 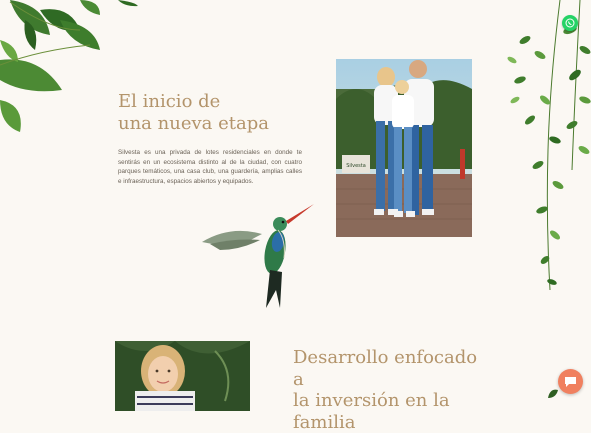 What do you see at coordinates (356, 166) in the screenshot?
I see `silvesta-sign-text: Silvesta` at bounding box center [356, 166].